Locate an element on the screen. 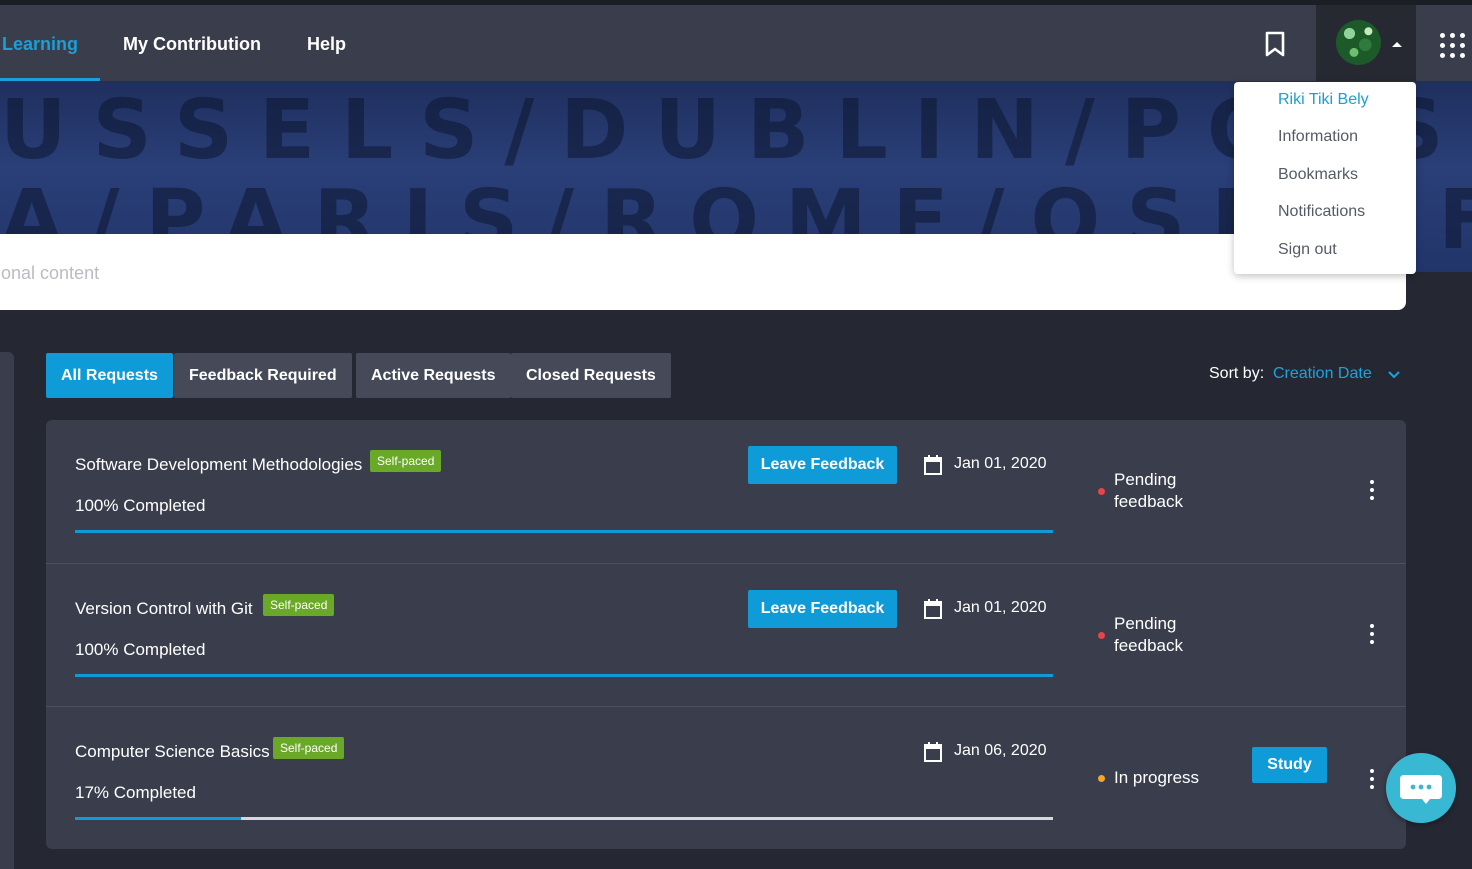 Image resolution: width=1472 pixels, height=869 pixels. tab-feedback-required: Feedback Required is located at coordinates (263, 375).